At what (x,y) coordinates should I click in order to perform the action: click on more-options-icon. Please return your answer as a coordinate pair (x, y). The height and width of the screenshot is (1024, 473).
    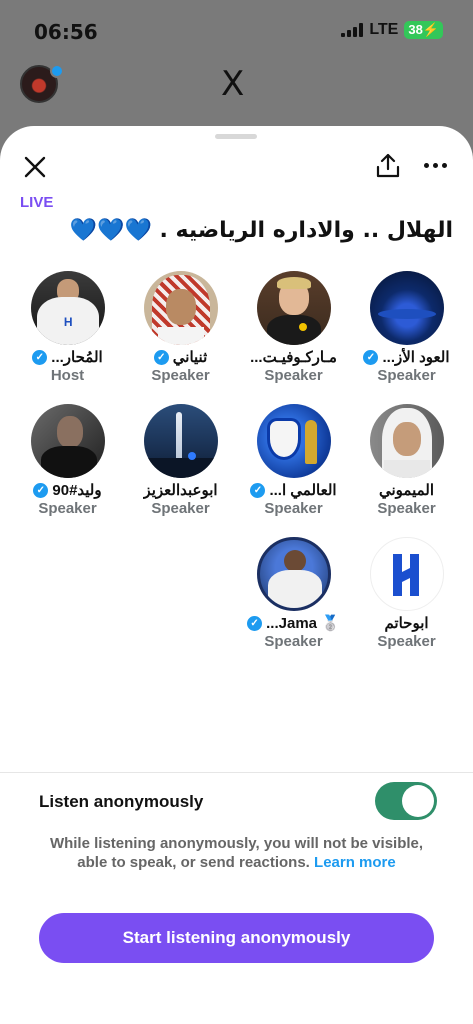
    Looking at the image, I should click on (438, 165).